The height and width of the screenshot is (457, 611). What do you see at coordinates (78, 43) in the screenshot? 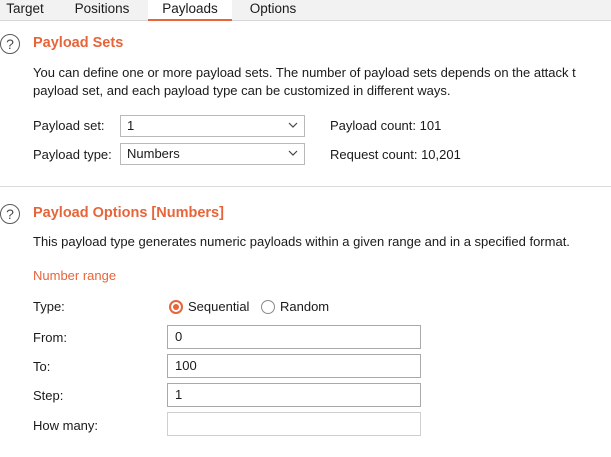
I see `payload-sets-title: Payload Sets` at bounding box center [78, 43].